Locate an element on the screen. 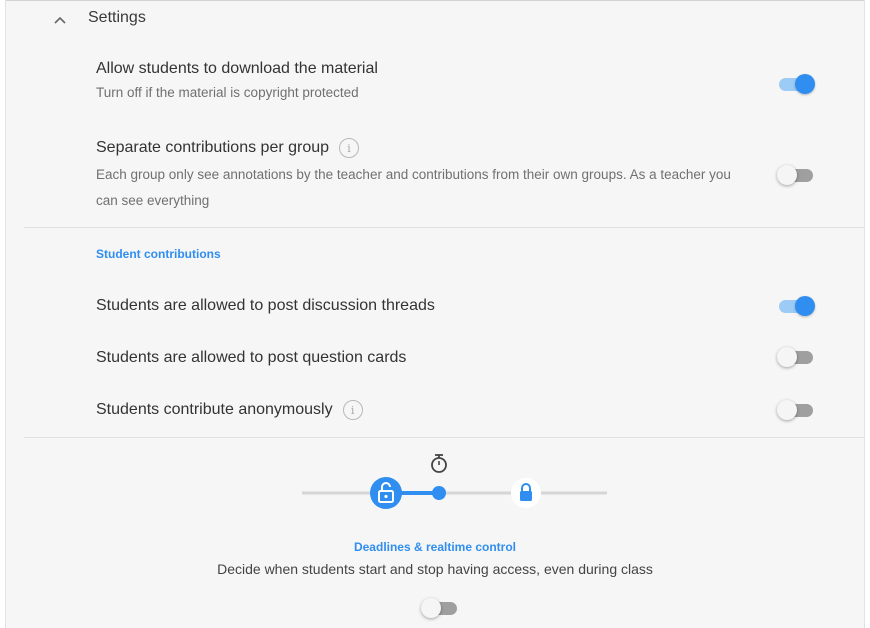  toggle-deadlines is located at coordinates (440, 608).